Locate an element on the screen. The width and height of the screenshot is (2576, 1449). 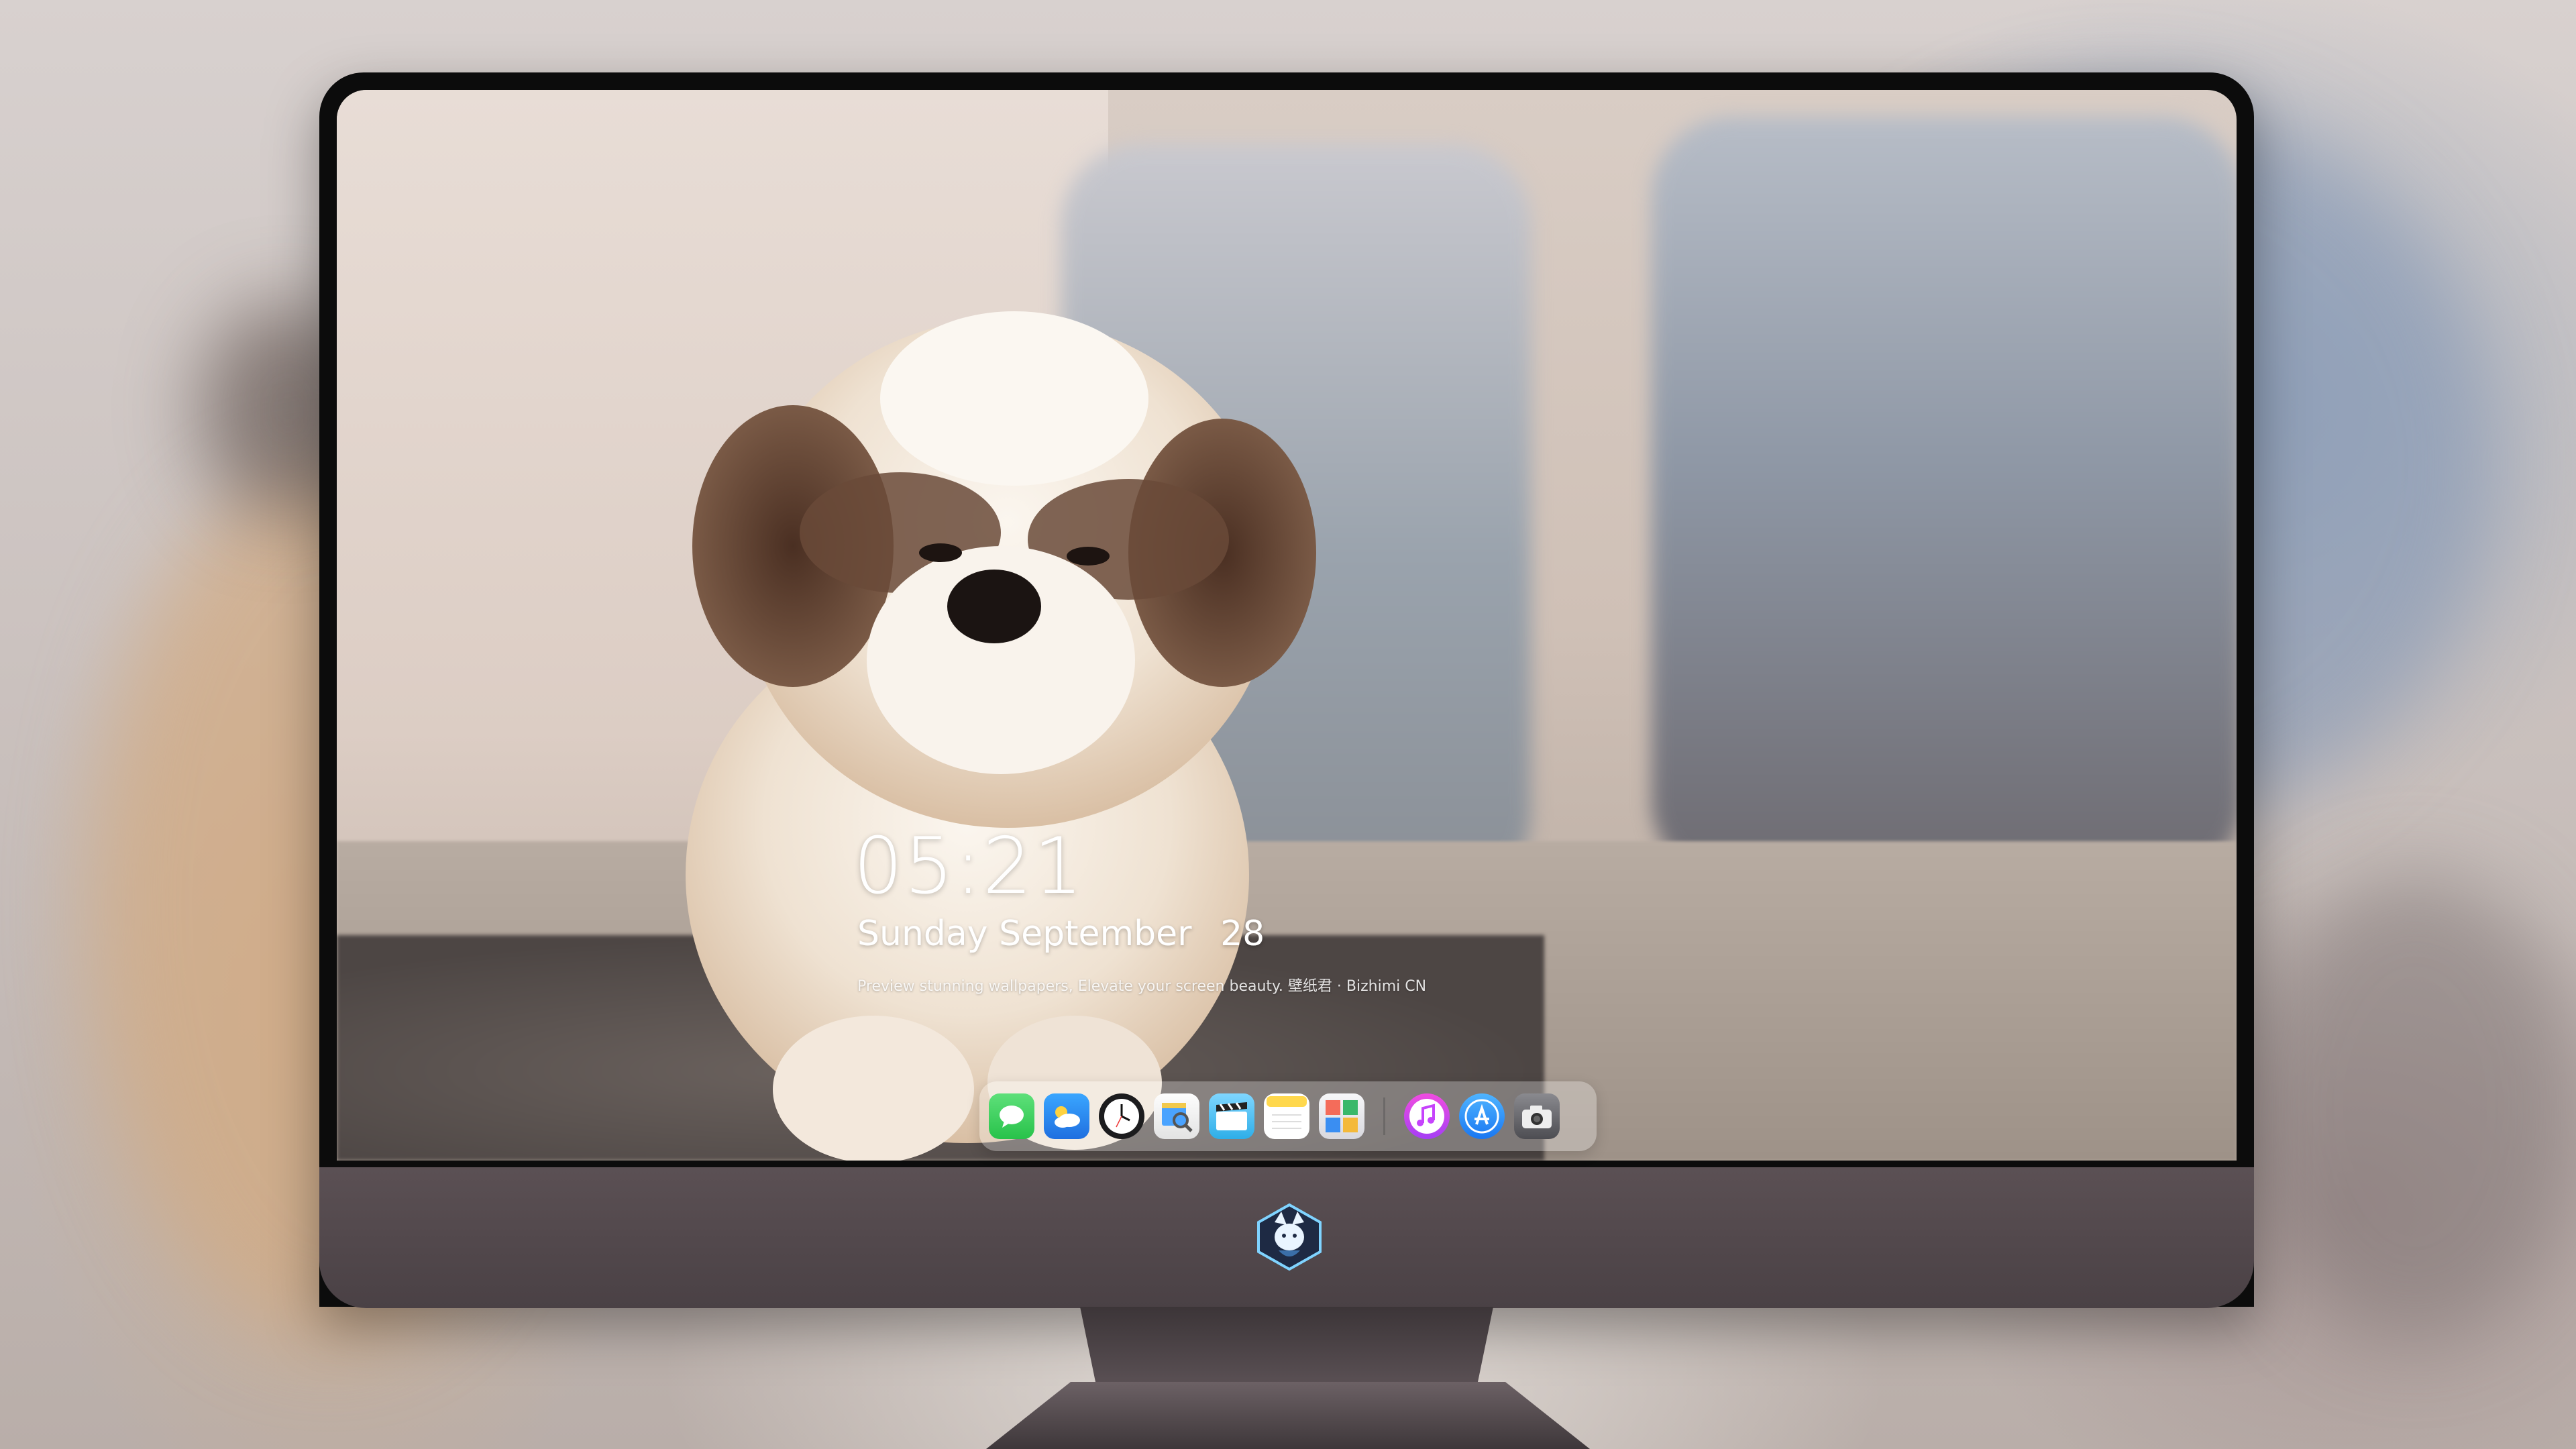
dock-app-weather is located at coordinates (1066, 1116).